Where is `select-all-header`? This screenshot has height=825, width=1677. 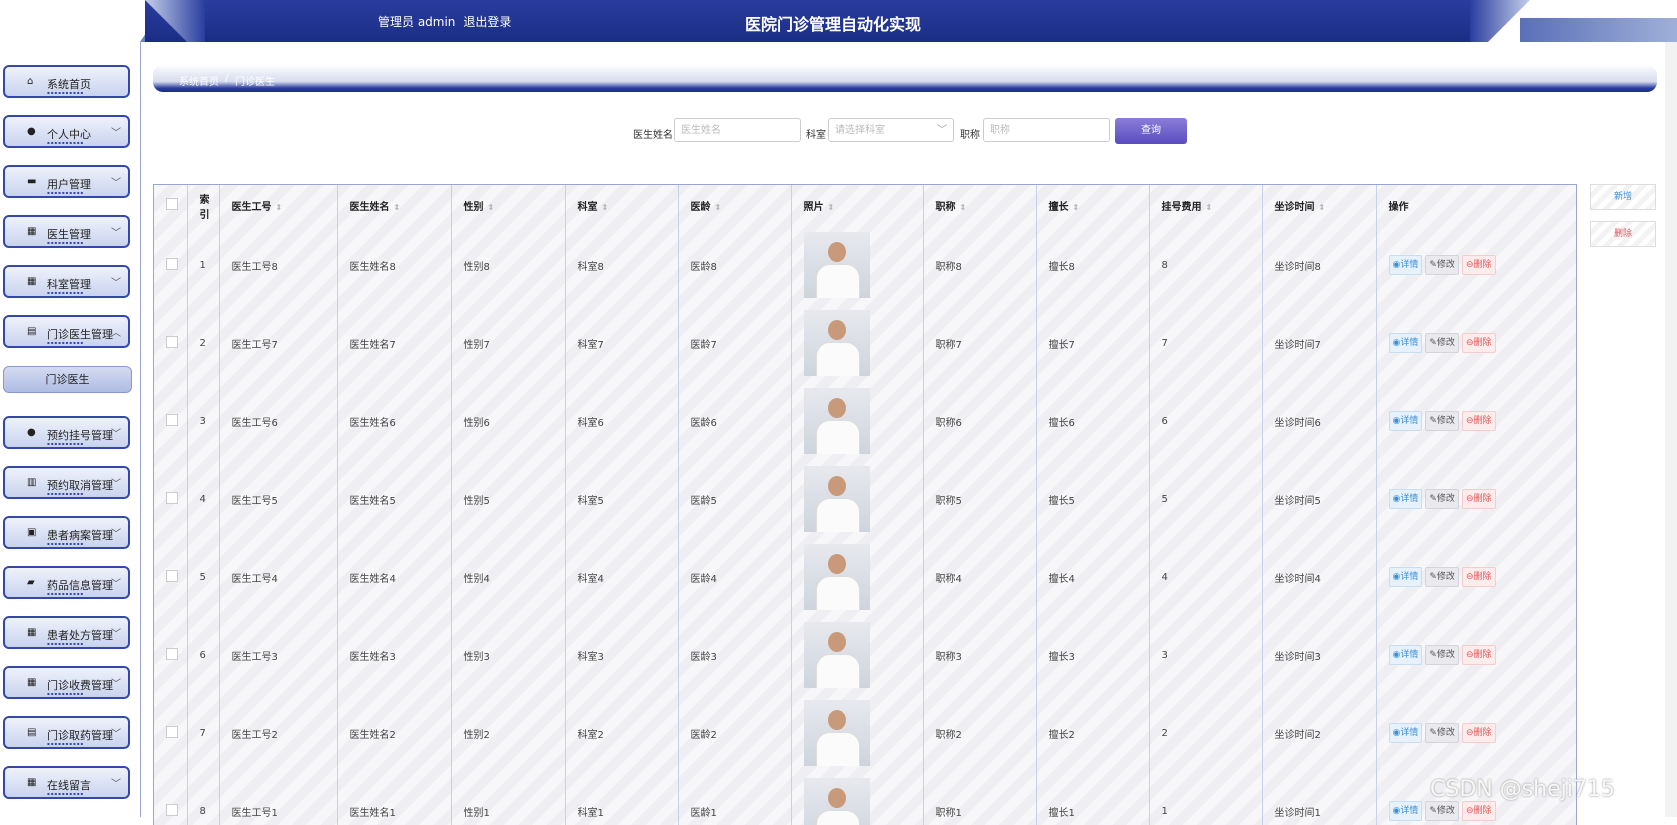
select-all-header is located at coordinates (171, 205).